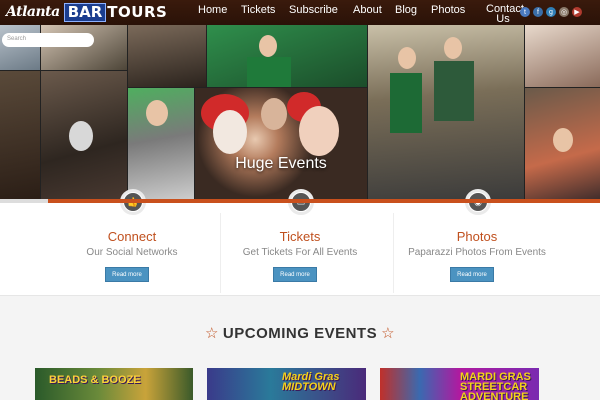 The height and width of the screenshot is (400, 600). What do you see at coordinates (564, 12) in the screenshot?
I see `instagram-icon: ◎` at bounding box center [564, 12].